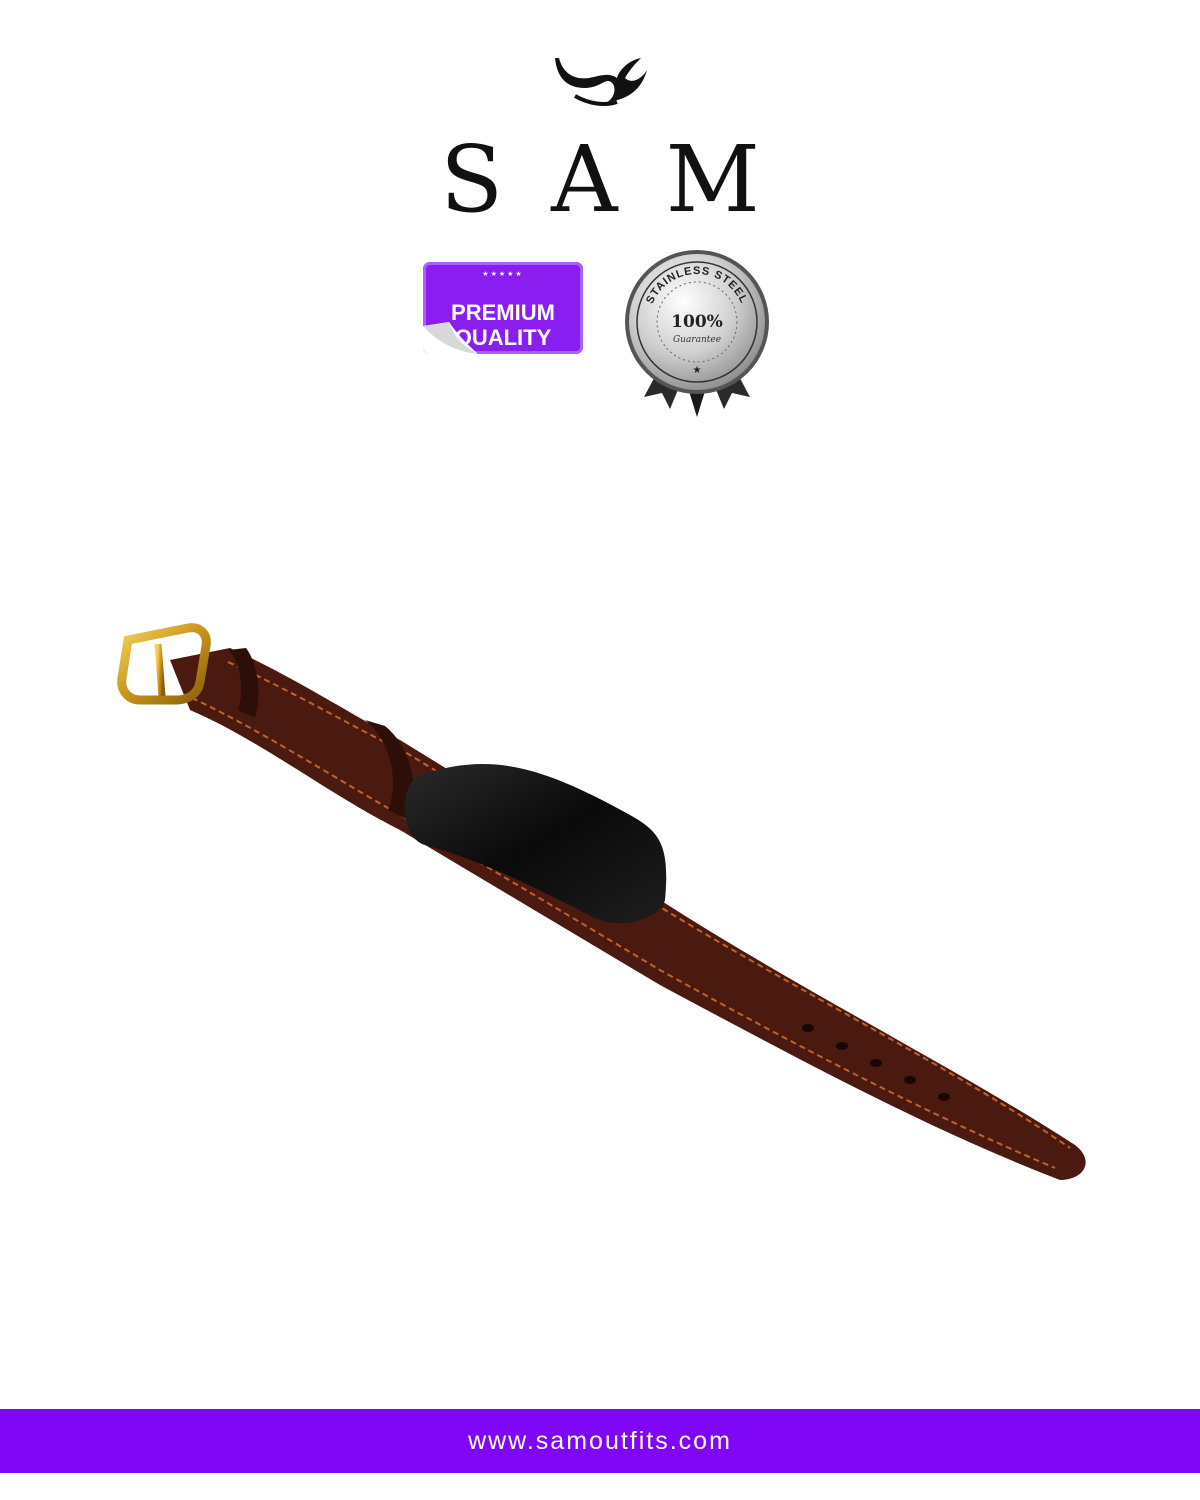  Describe the element at coordinates (503, 274) in the screenshot. I see `badge-stars: ★★★★★` at that location.